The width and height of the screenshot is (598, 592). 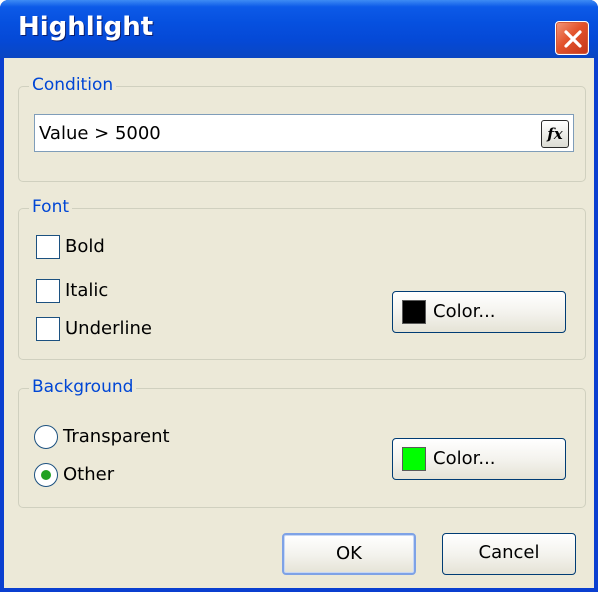 I want to click on condition-legend: Condition, so click(x=73, y=85).